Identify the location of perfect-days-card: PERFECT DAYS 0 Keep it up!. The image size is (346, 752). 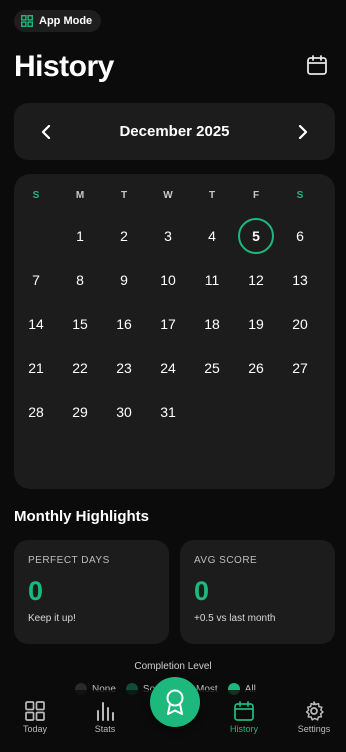
(91, 592).